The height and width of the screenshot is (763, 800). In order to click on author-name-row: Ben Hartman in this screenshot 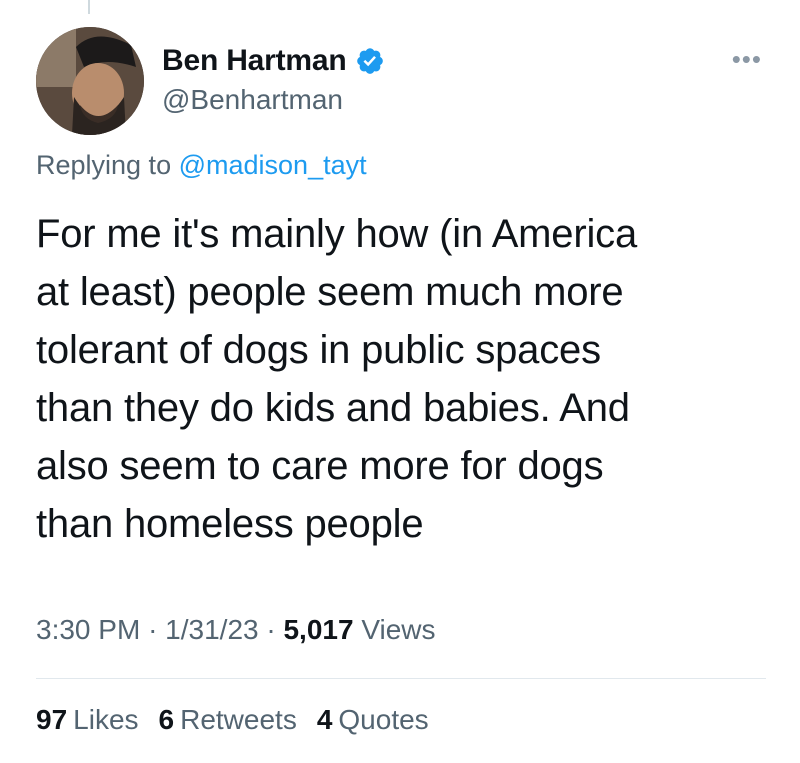, I will do `click(273, 61)`.